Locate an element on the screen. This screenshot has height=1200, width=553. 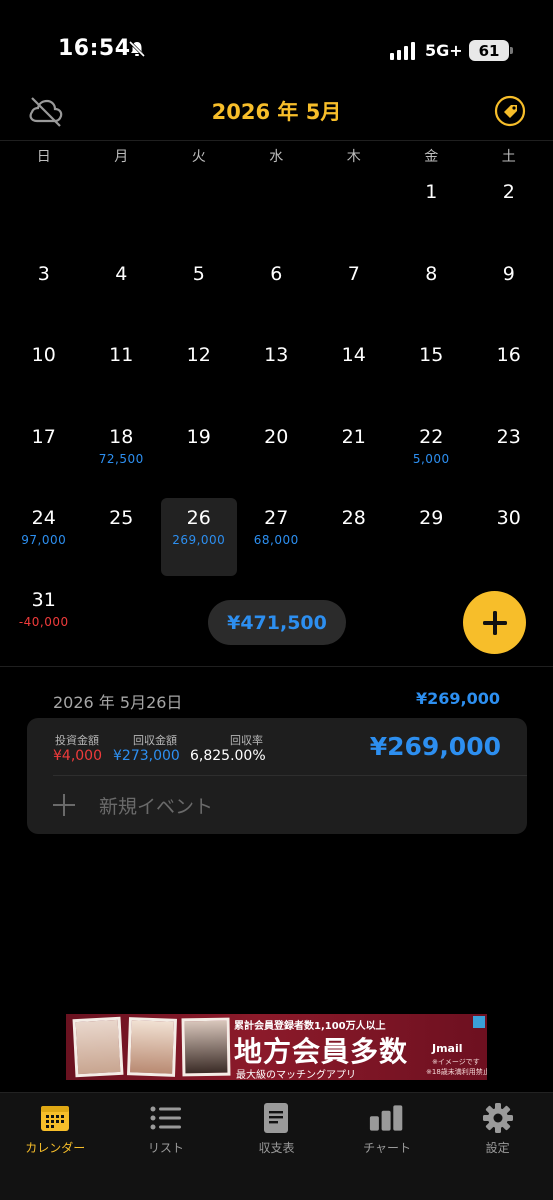
profit-value: ¥269,000 is located at coordinates (435, 746).